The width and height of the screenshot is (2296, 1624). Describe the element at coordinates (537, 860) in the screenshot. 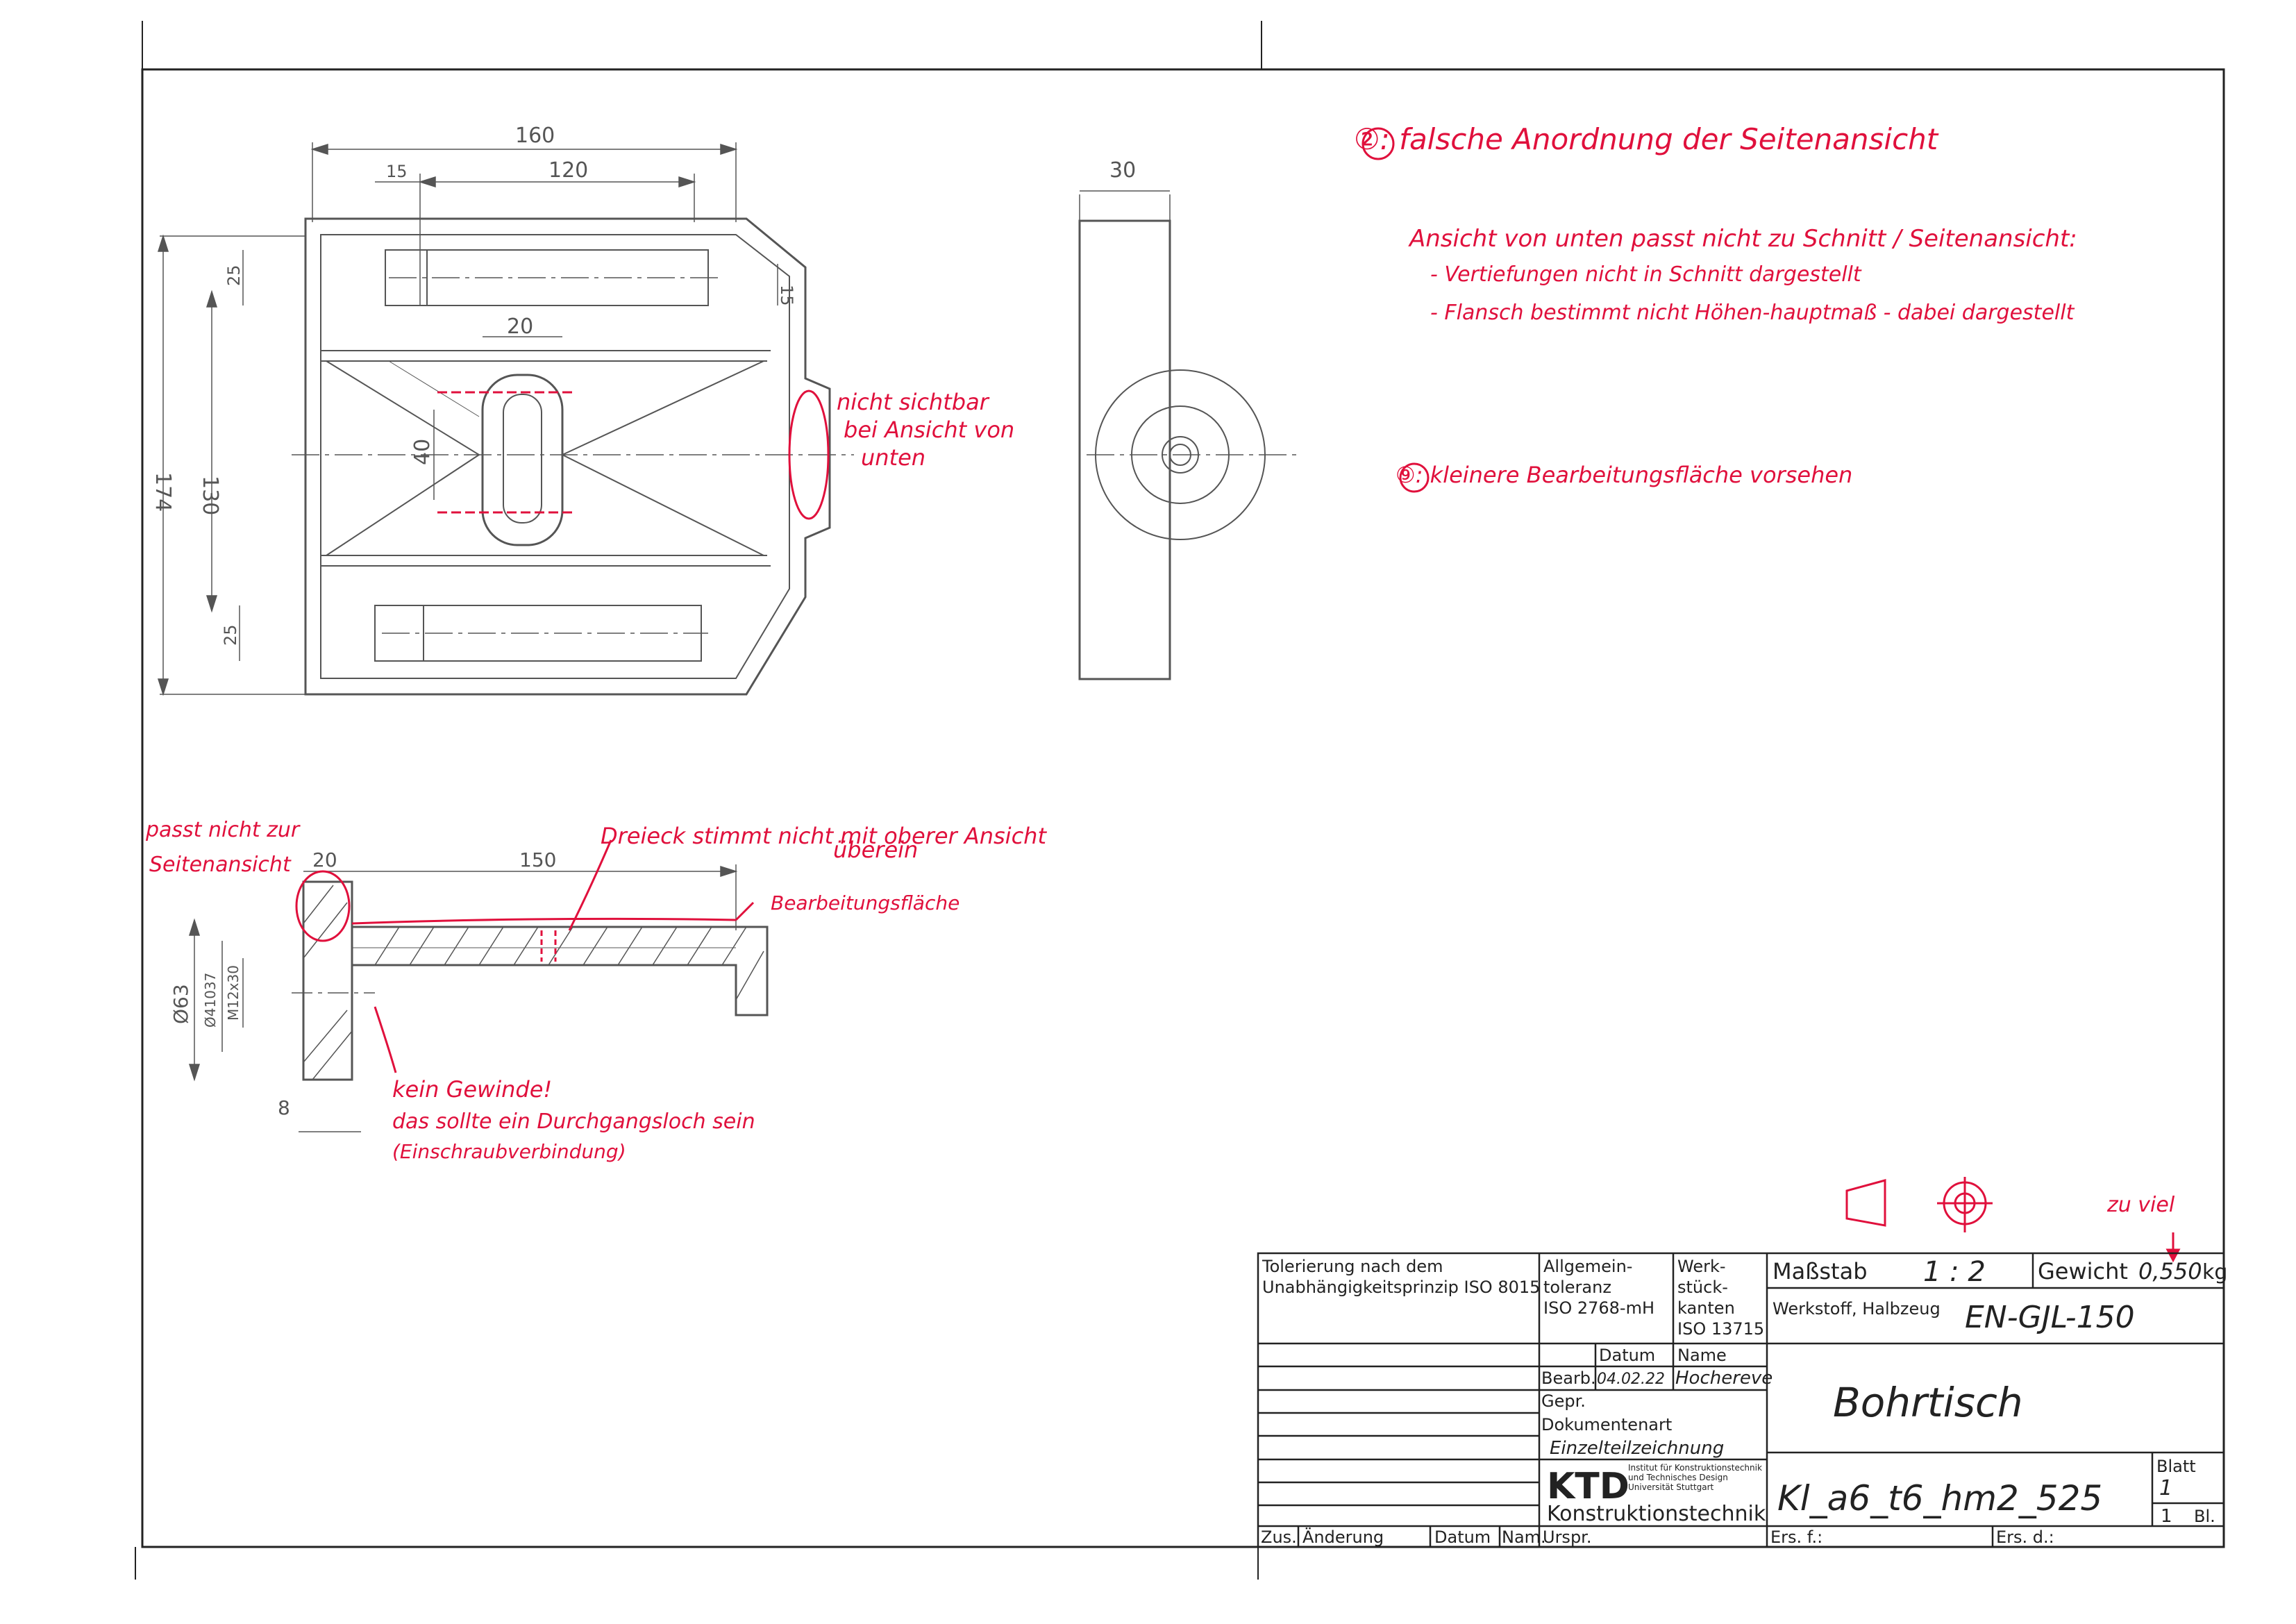

I see `dim-length: 150` at that location.